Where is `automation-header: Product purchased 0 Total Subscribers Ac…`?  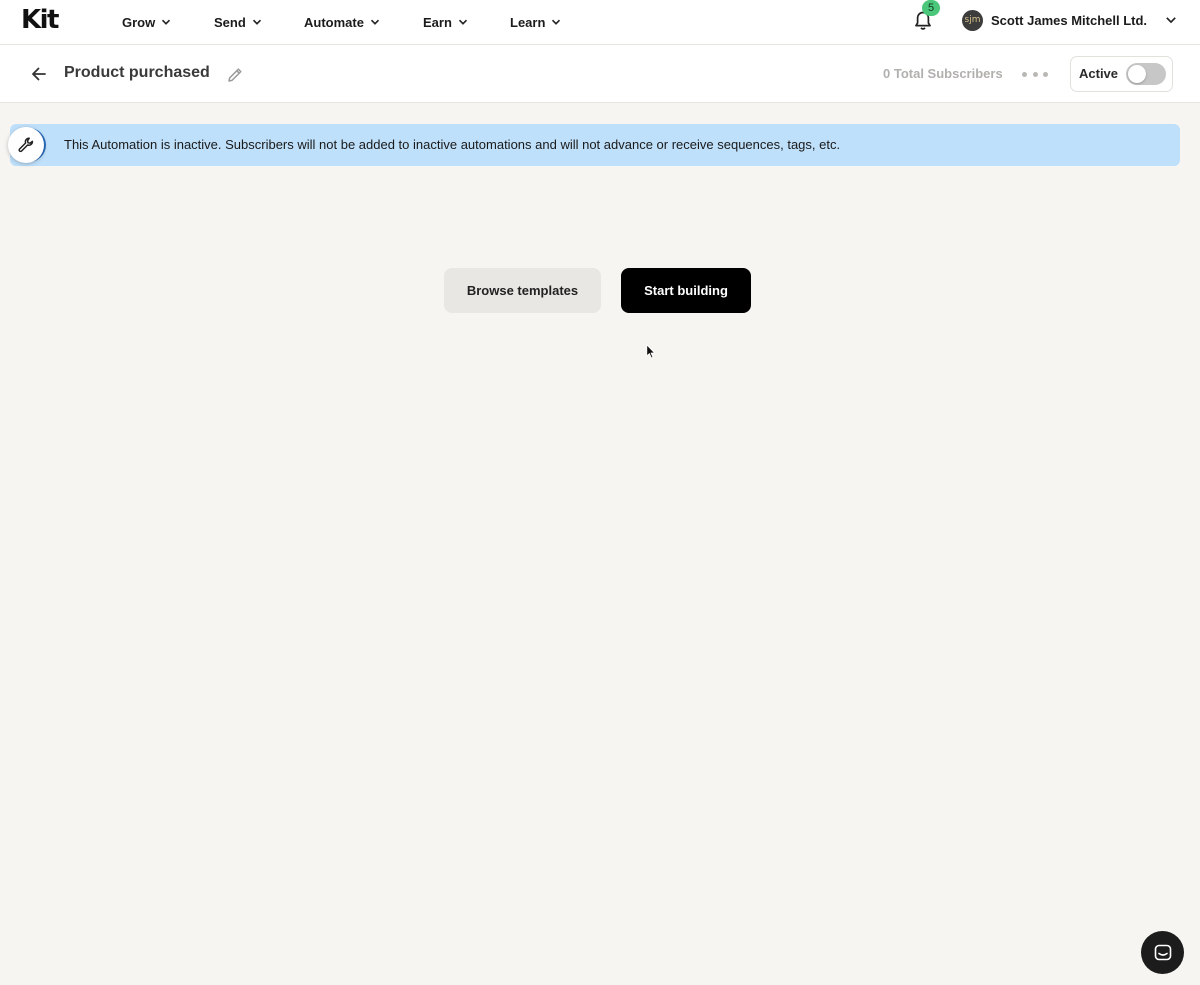
automation-header: Product purchased 0 Total Subscribers Ac… is located at coordinates (600, 74).